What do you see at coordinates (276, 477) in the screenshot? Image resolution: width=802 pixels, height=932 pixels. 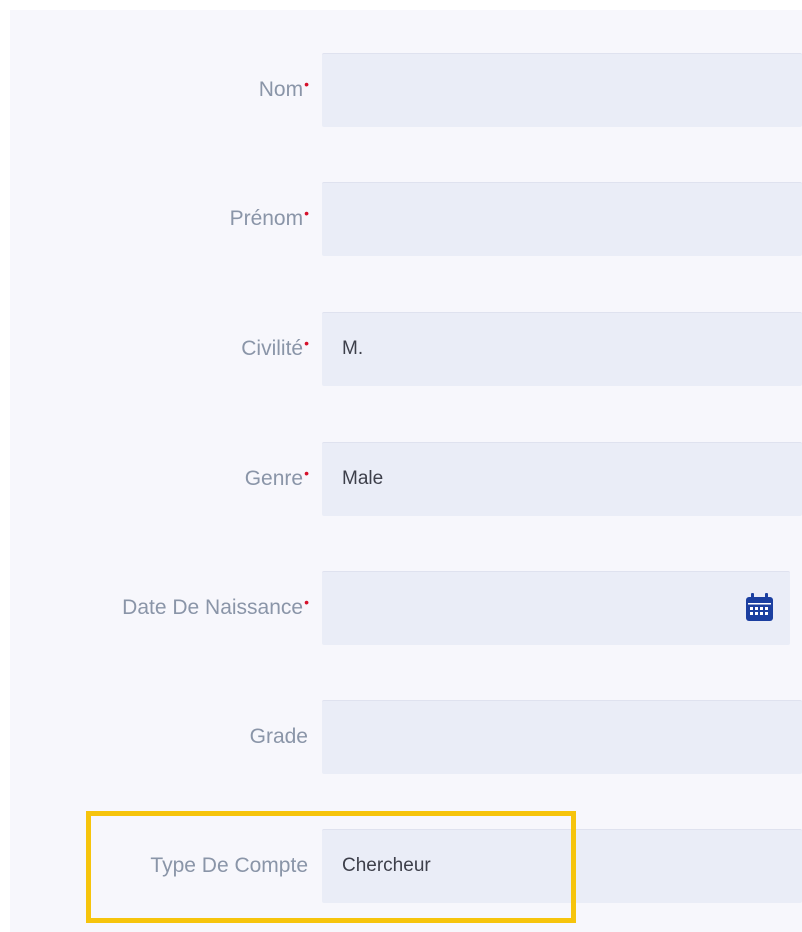 I see `genre-label: Genre•` at bounding box center [276, 477].